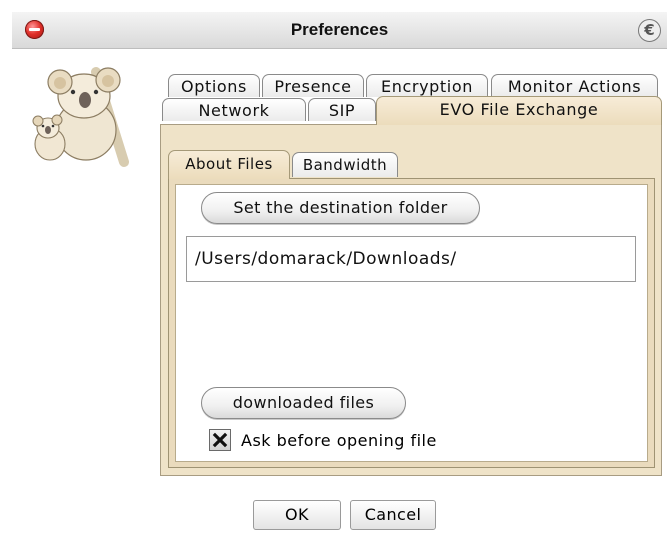 The image size is (667, 542). Describe the element at coordinates (342, 109) in the screenshot. I see `tab-sip: SIP` at that location.